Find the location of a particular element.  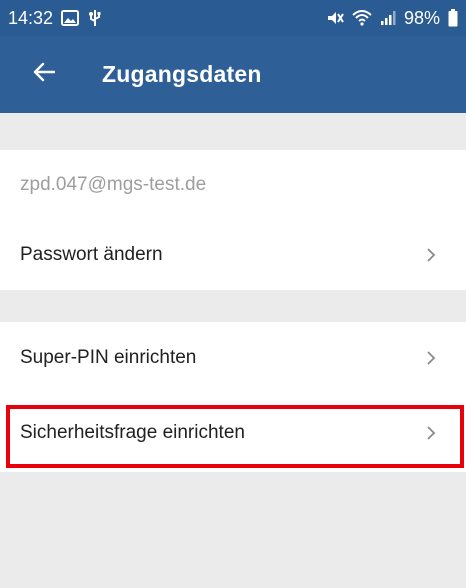

status-right: 98% is located at coordinates (392, 18).